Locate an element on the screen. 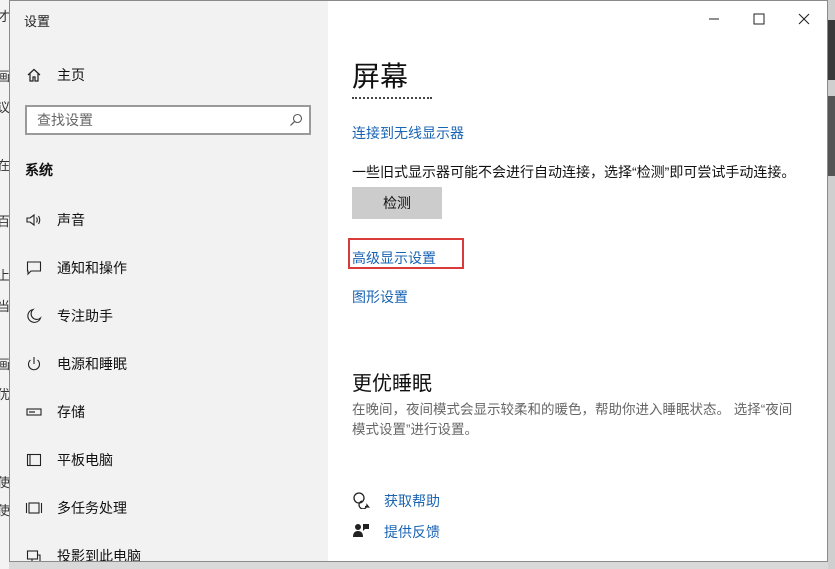 The image size is (835, 569). close-icon is located at coordinates (804, 19).